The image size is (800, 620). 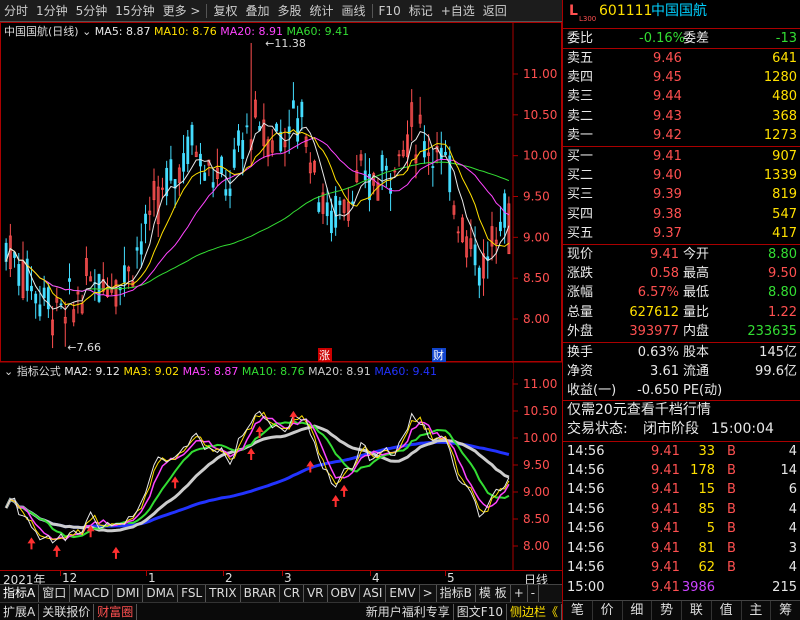 What do you see at coordinates (757, 610) in the screenshot?
I see `quote-tab-button: 主` at bounding box center [757, 610].